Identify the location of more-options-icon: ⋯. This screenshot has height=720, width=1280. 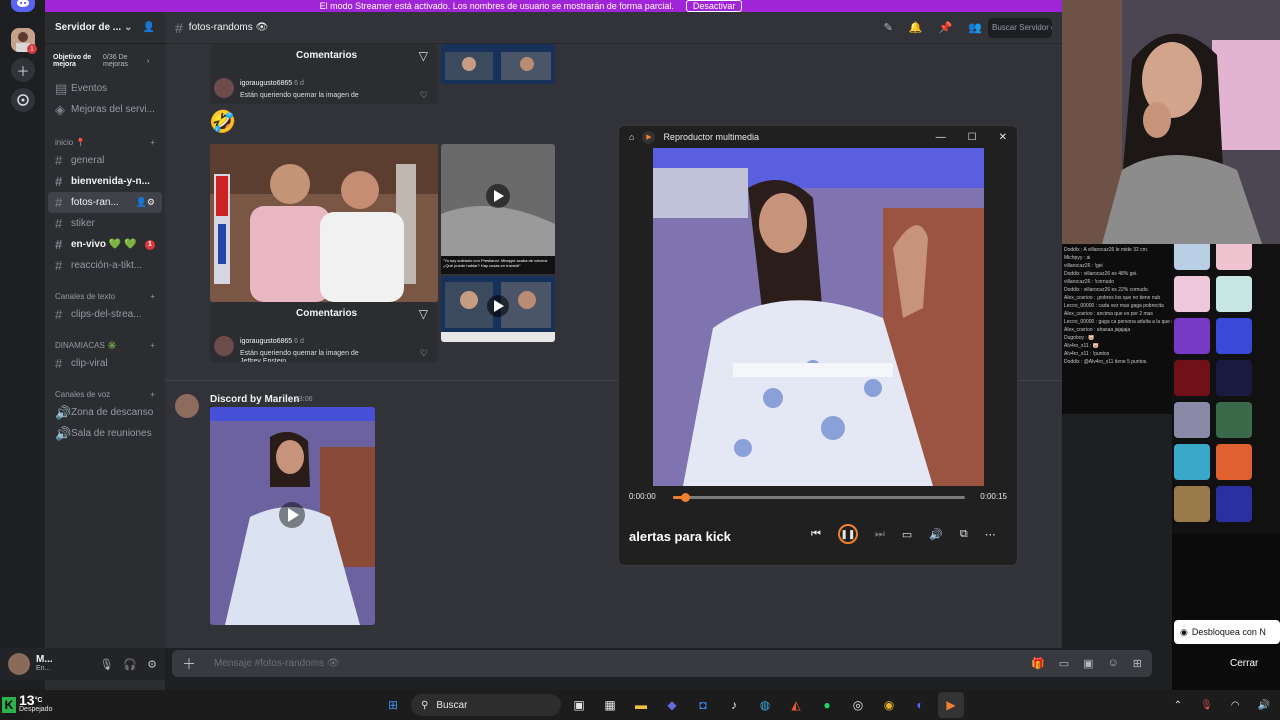
(990, 534).